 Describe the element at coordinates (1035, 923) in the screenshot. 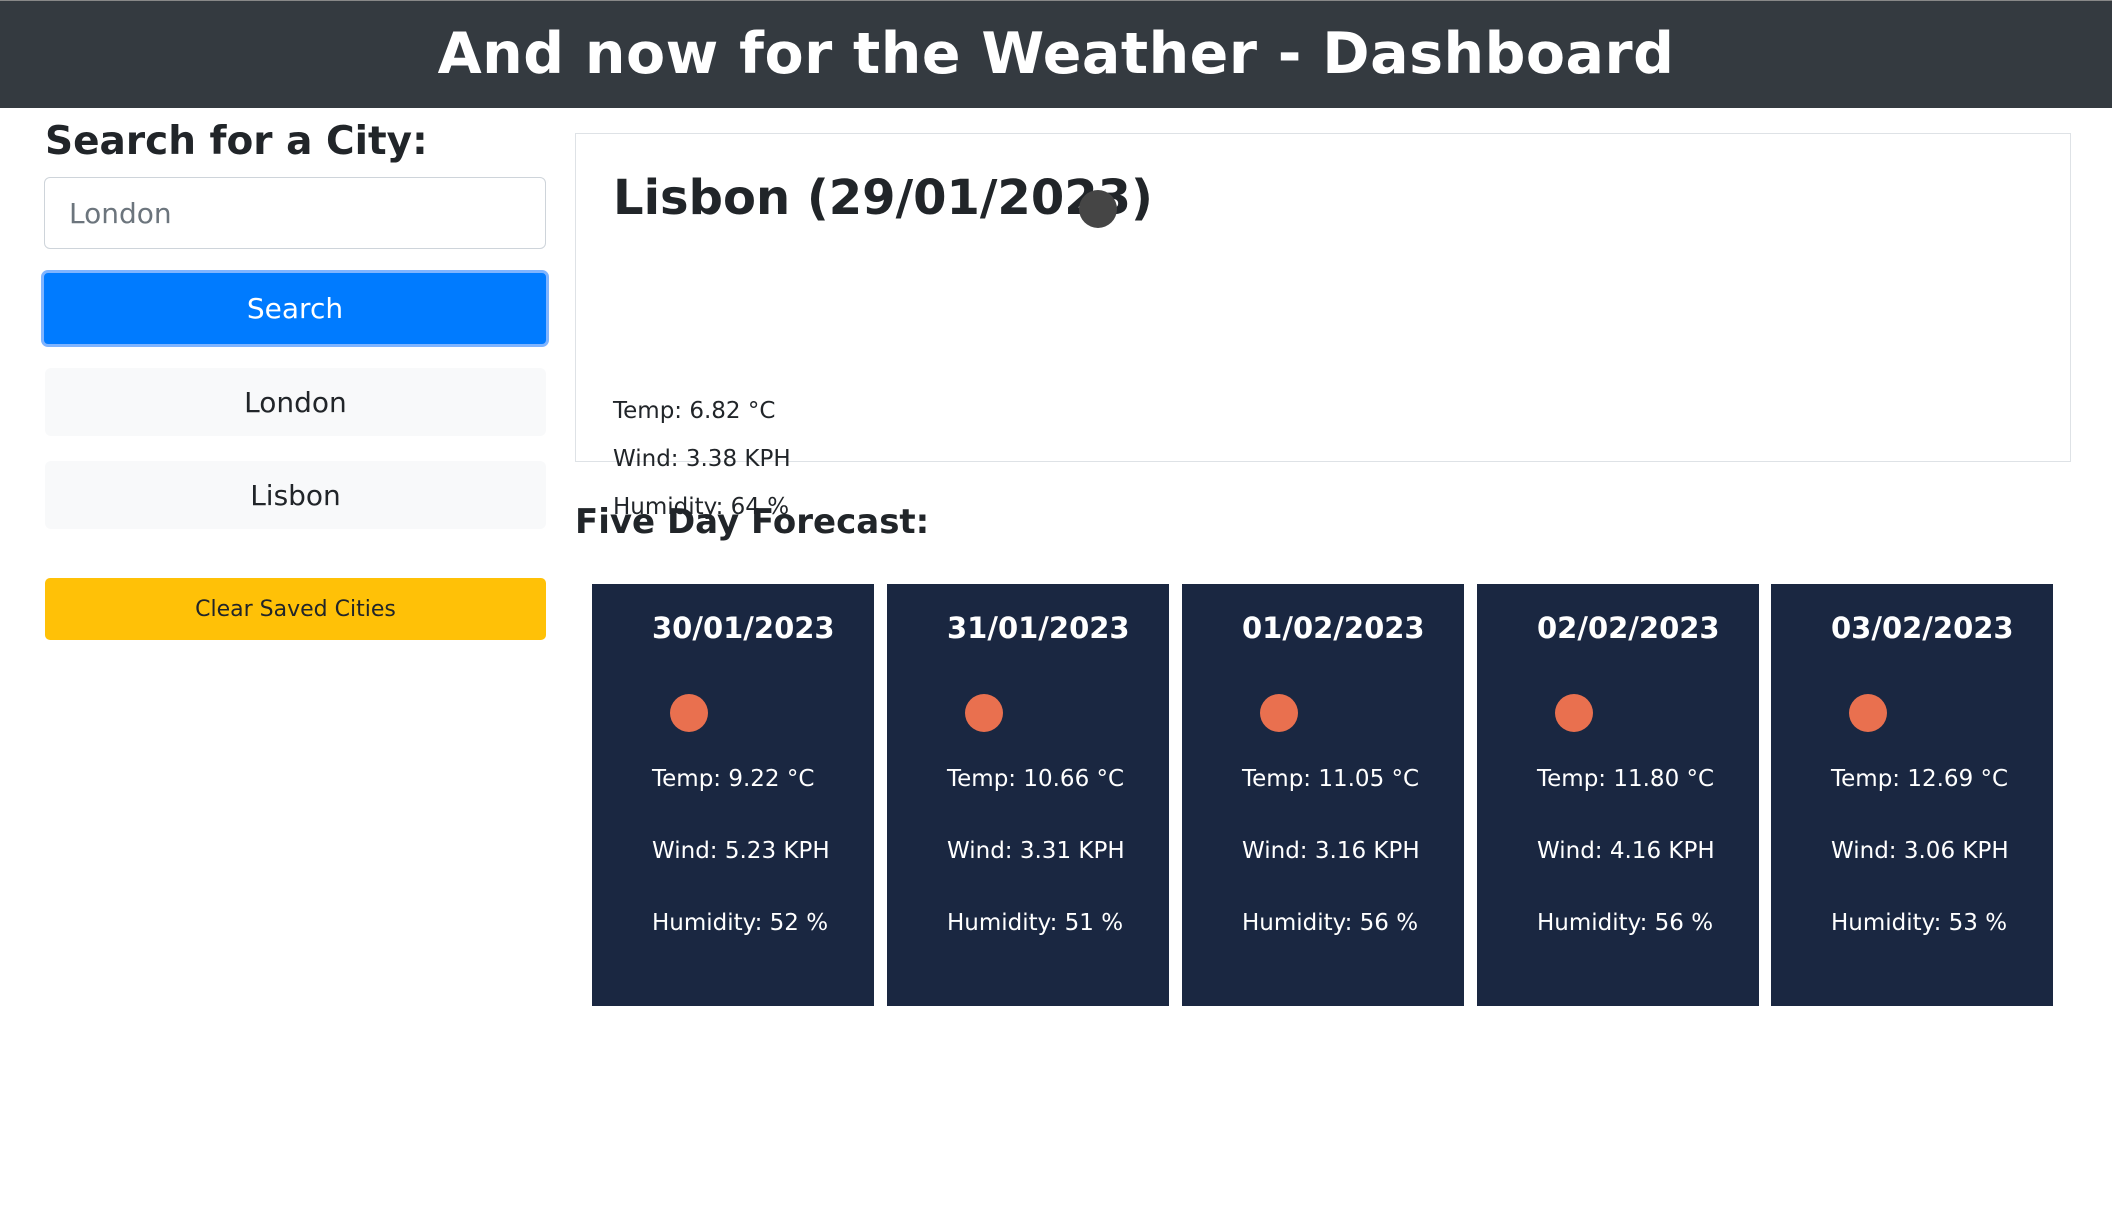

I see `forecast-humidity: Humidity: 51 %` at that location.